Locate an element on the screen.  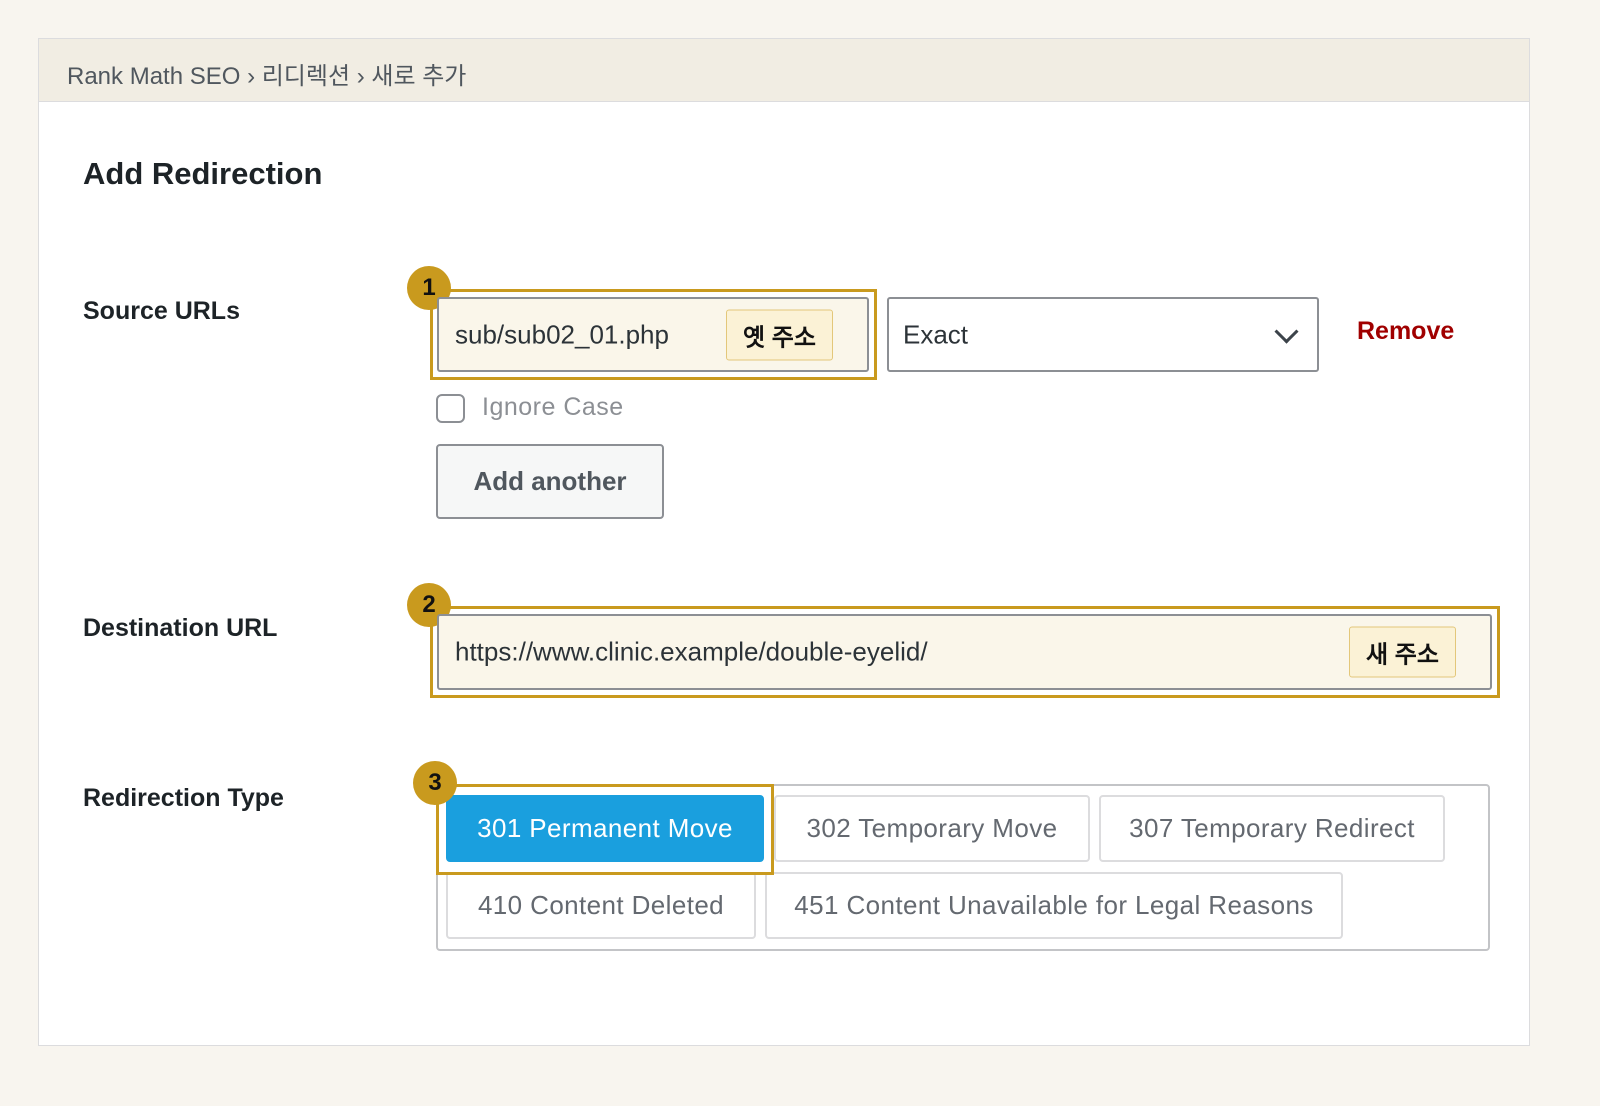
match-type-select: Exact is located at coordinates (1103, 334).